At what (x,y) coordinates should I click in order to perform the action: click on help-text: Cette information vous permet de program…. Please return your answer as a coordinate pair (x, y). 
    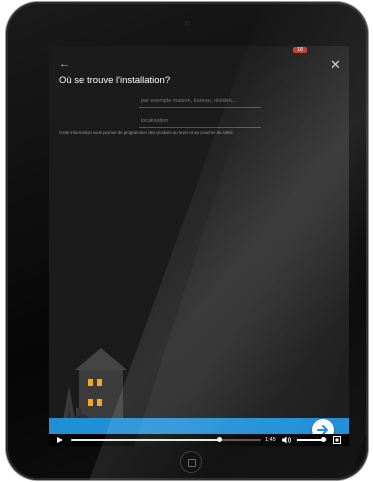
    Looking at the image, I should click on (146, 132).